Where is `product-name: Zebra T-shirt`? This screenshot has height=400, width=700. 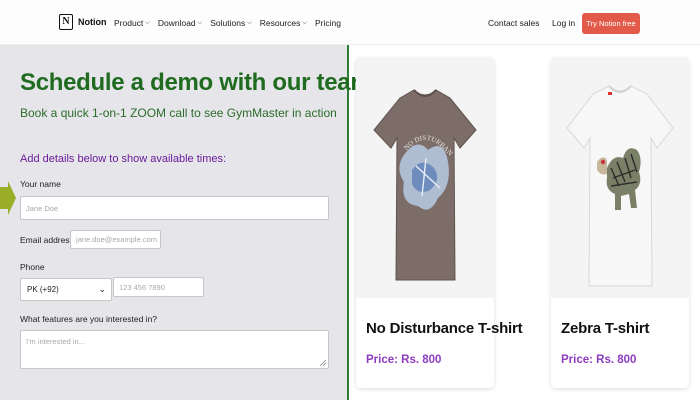 product-name: Zebra T-shirt is located at coordinates (605, 328).